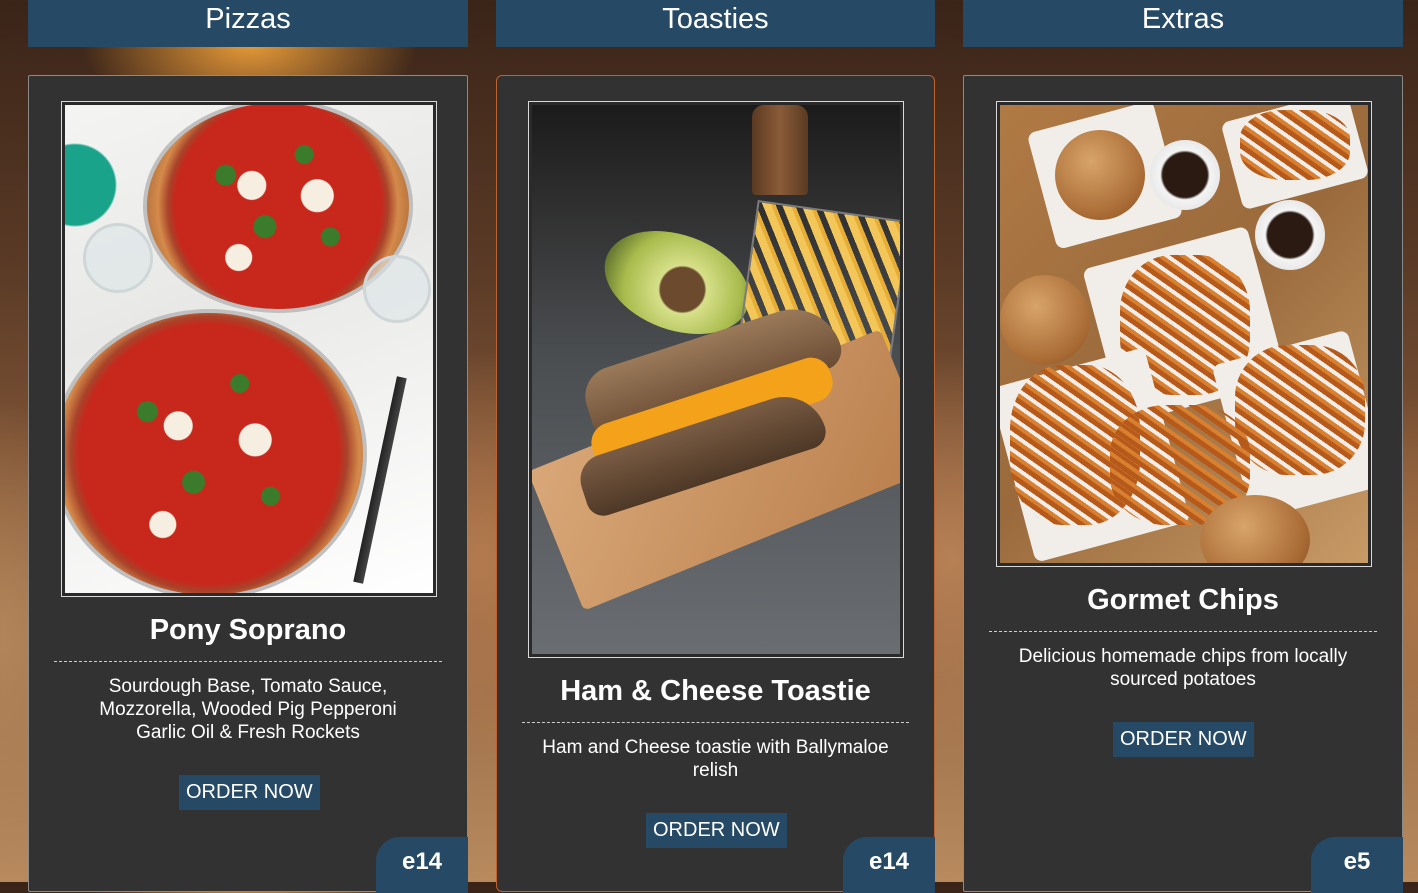  Describe the element at coordinates (1183, 679) in the screenshot. I see `description-line: sourced potatoes` at that location.